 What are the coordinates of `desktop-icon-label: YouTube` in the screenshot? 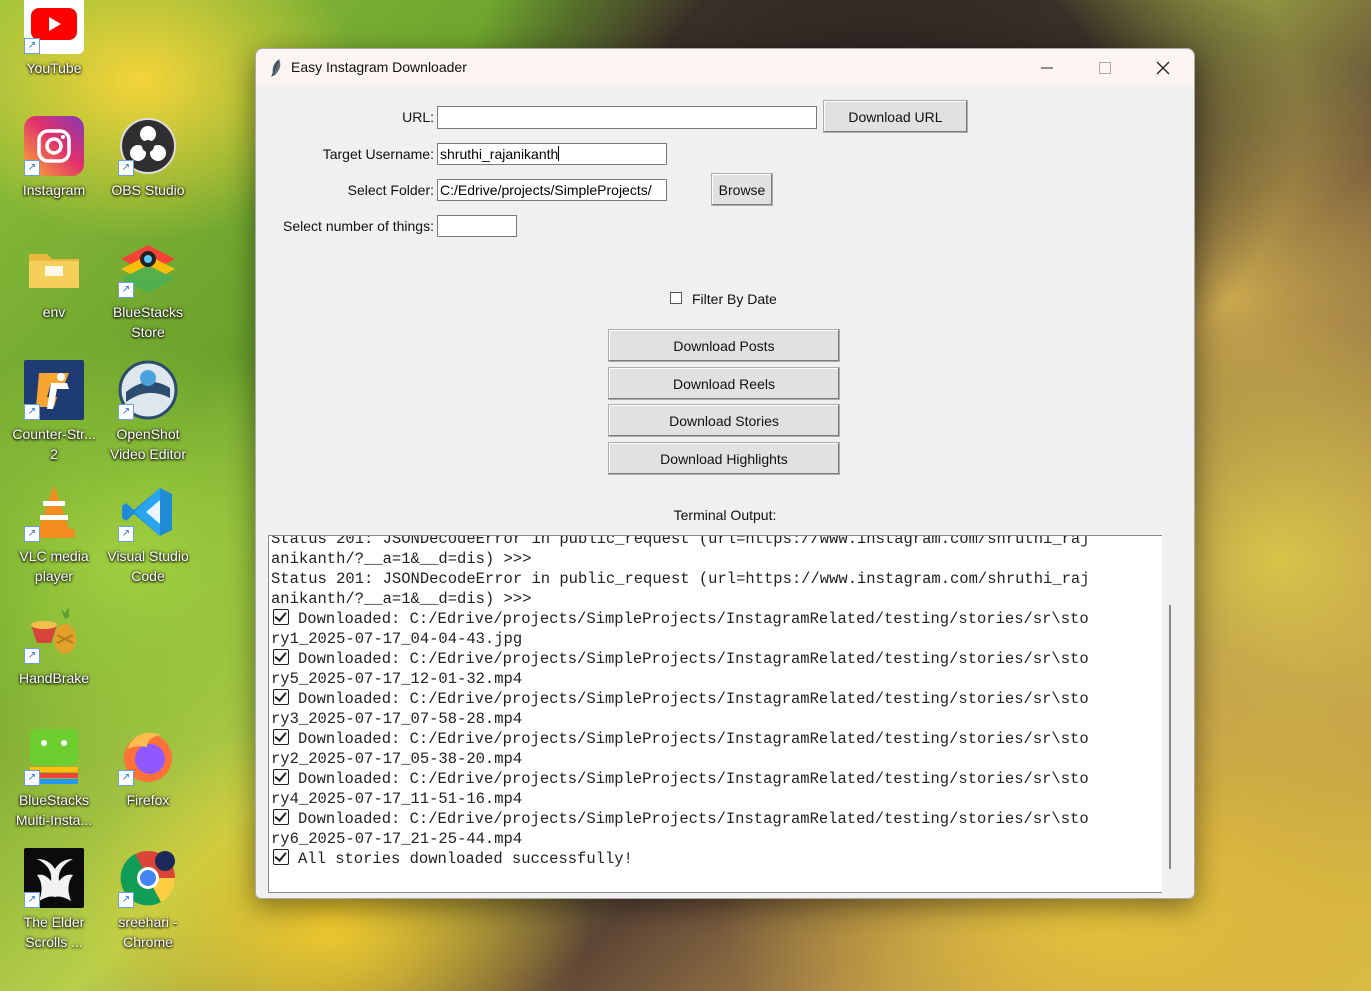 It's located at (54, 68).